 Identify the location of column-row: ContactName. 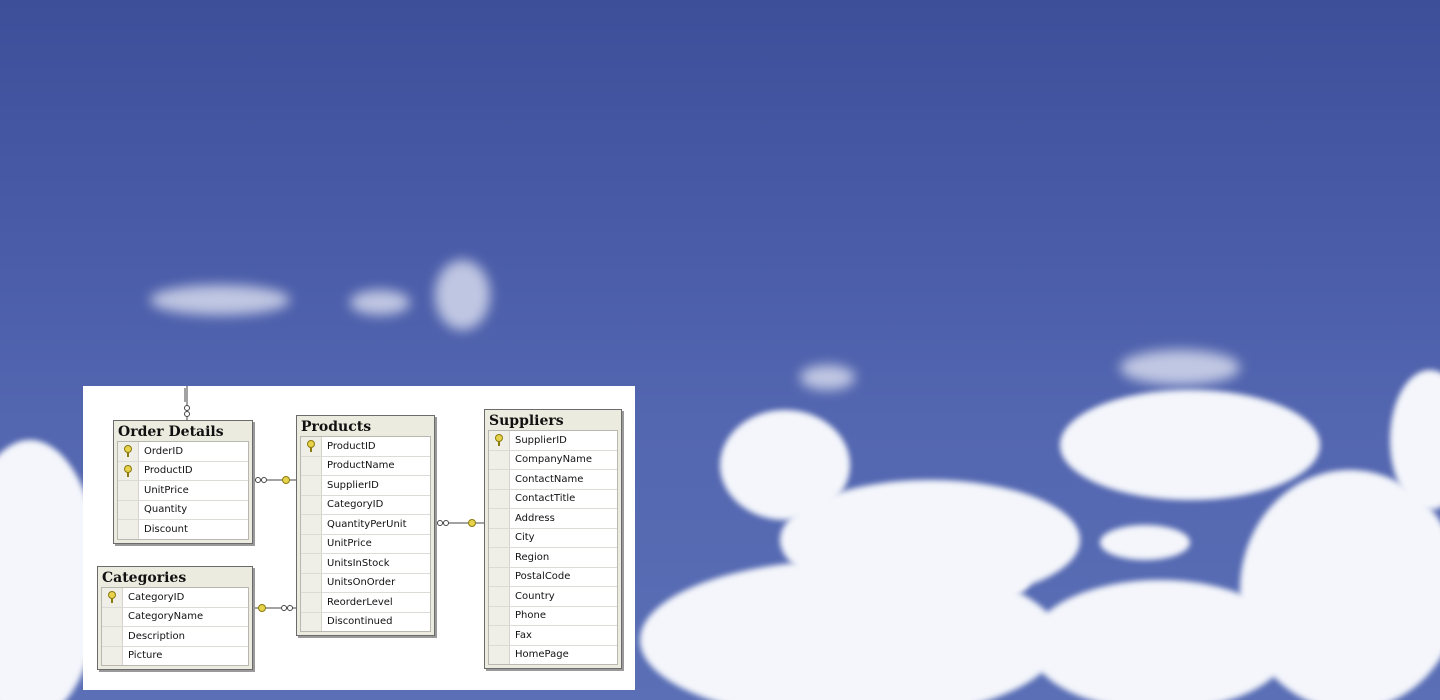
(553, 480).